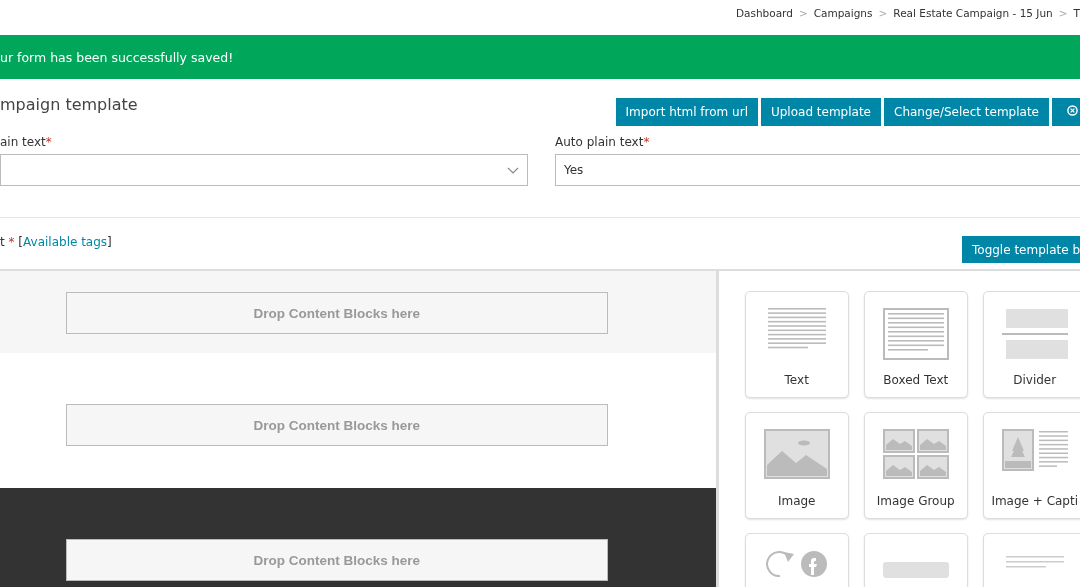 This screenshot has height=587, width=1080. Describe the element at coordinates (916, 380) in the screenshot. I see `block-label: Boxed Text` at that location.